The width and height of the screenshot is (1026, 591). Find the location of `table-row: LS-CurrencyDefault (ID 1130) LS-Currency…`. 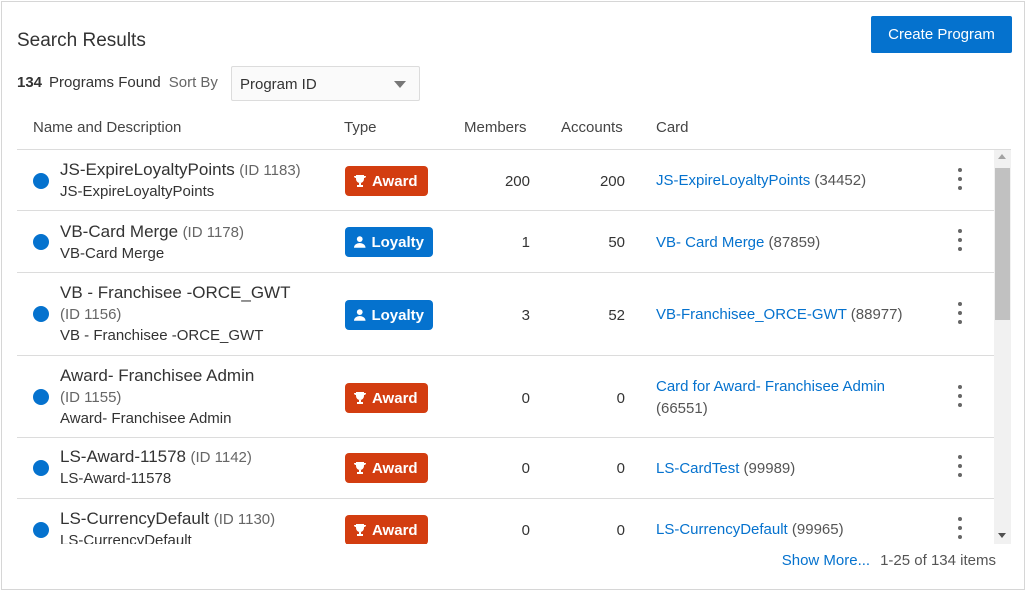

table-row: LS-CurrencyDefault (ID 1130) LS-Currency… is located at coordinates (505, 521).